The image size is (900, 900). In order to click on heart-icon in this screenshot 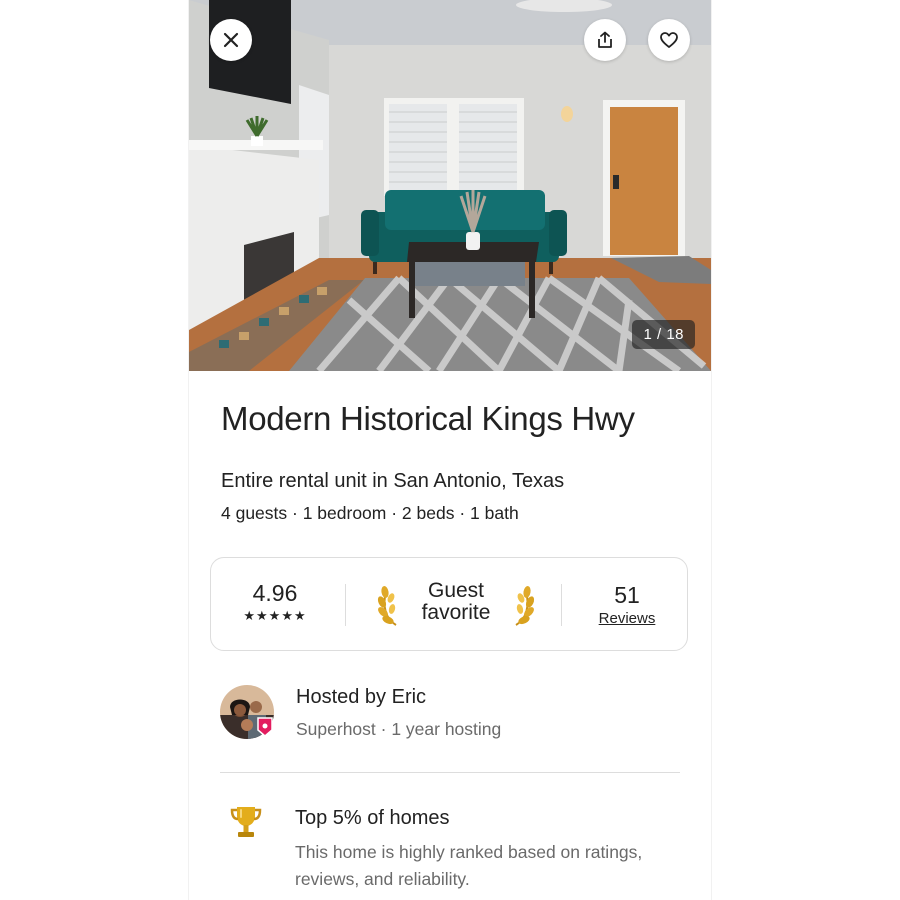, I will do `click(669, 40)`.